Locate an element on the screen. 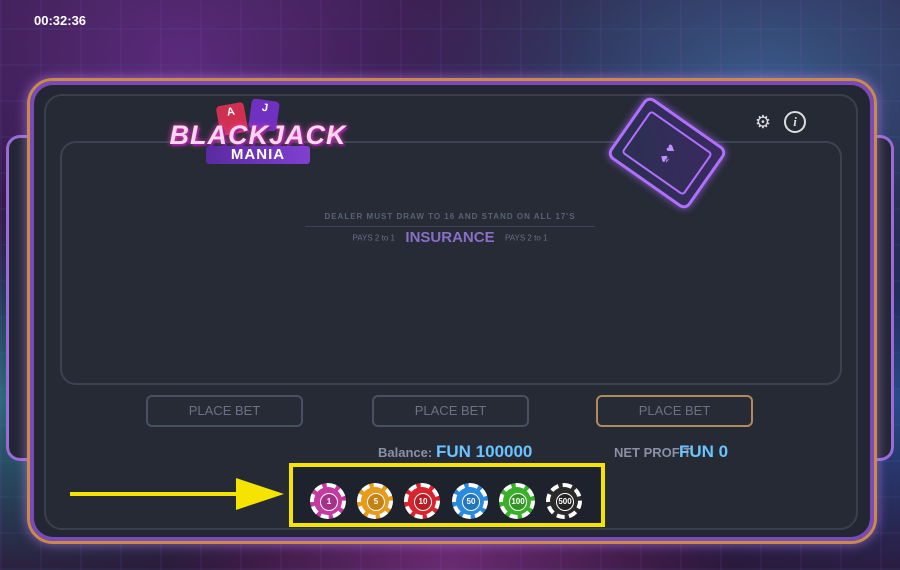 Image resolution: width=900 pixels, height=570 pixels. chip-100: 100 is located at coordinates (517, 501).